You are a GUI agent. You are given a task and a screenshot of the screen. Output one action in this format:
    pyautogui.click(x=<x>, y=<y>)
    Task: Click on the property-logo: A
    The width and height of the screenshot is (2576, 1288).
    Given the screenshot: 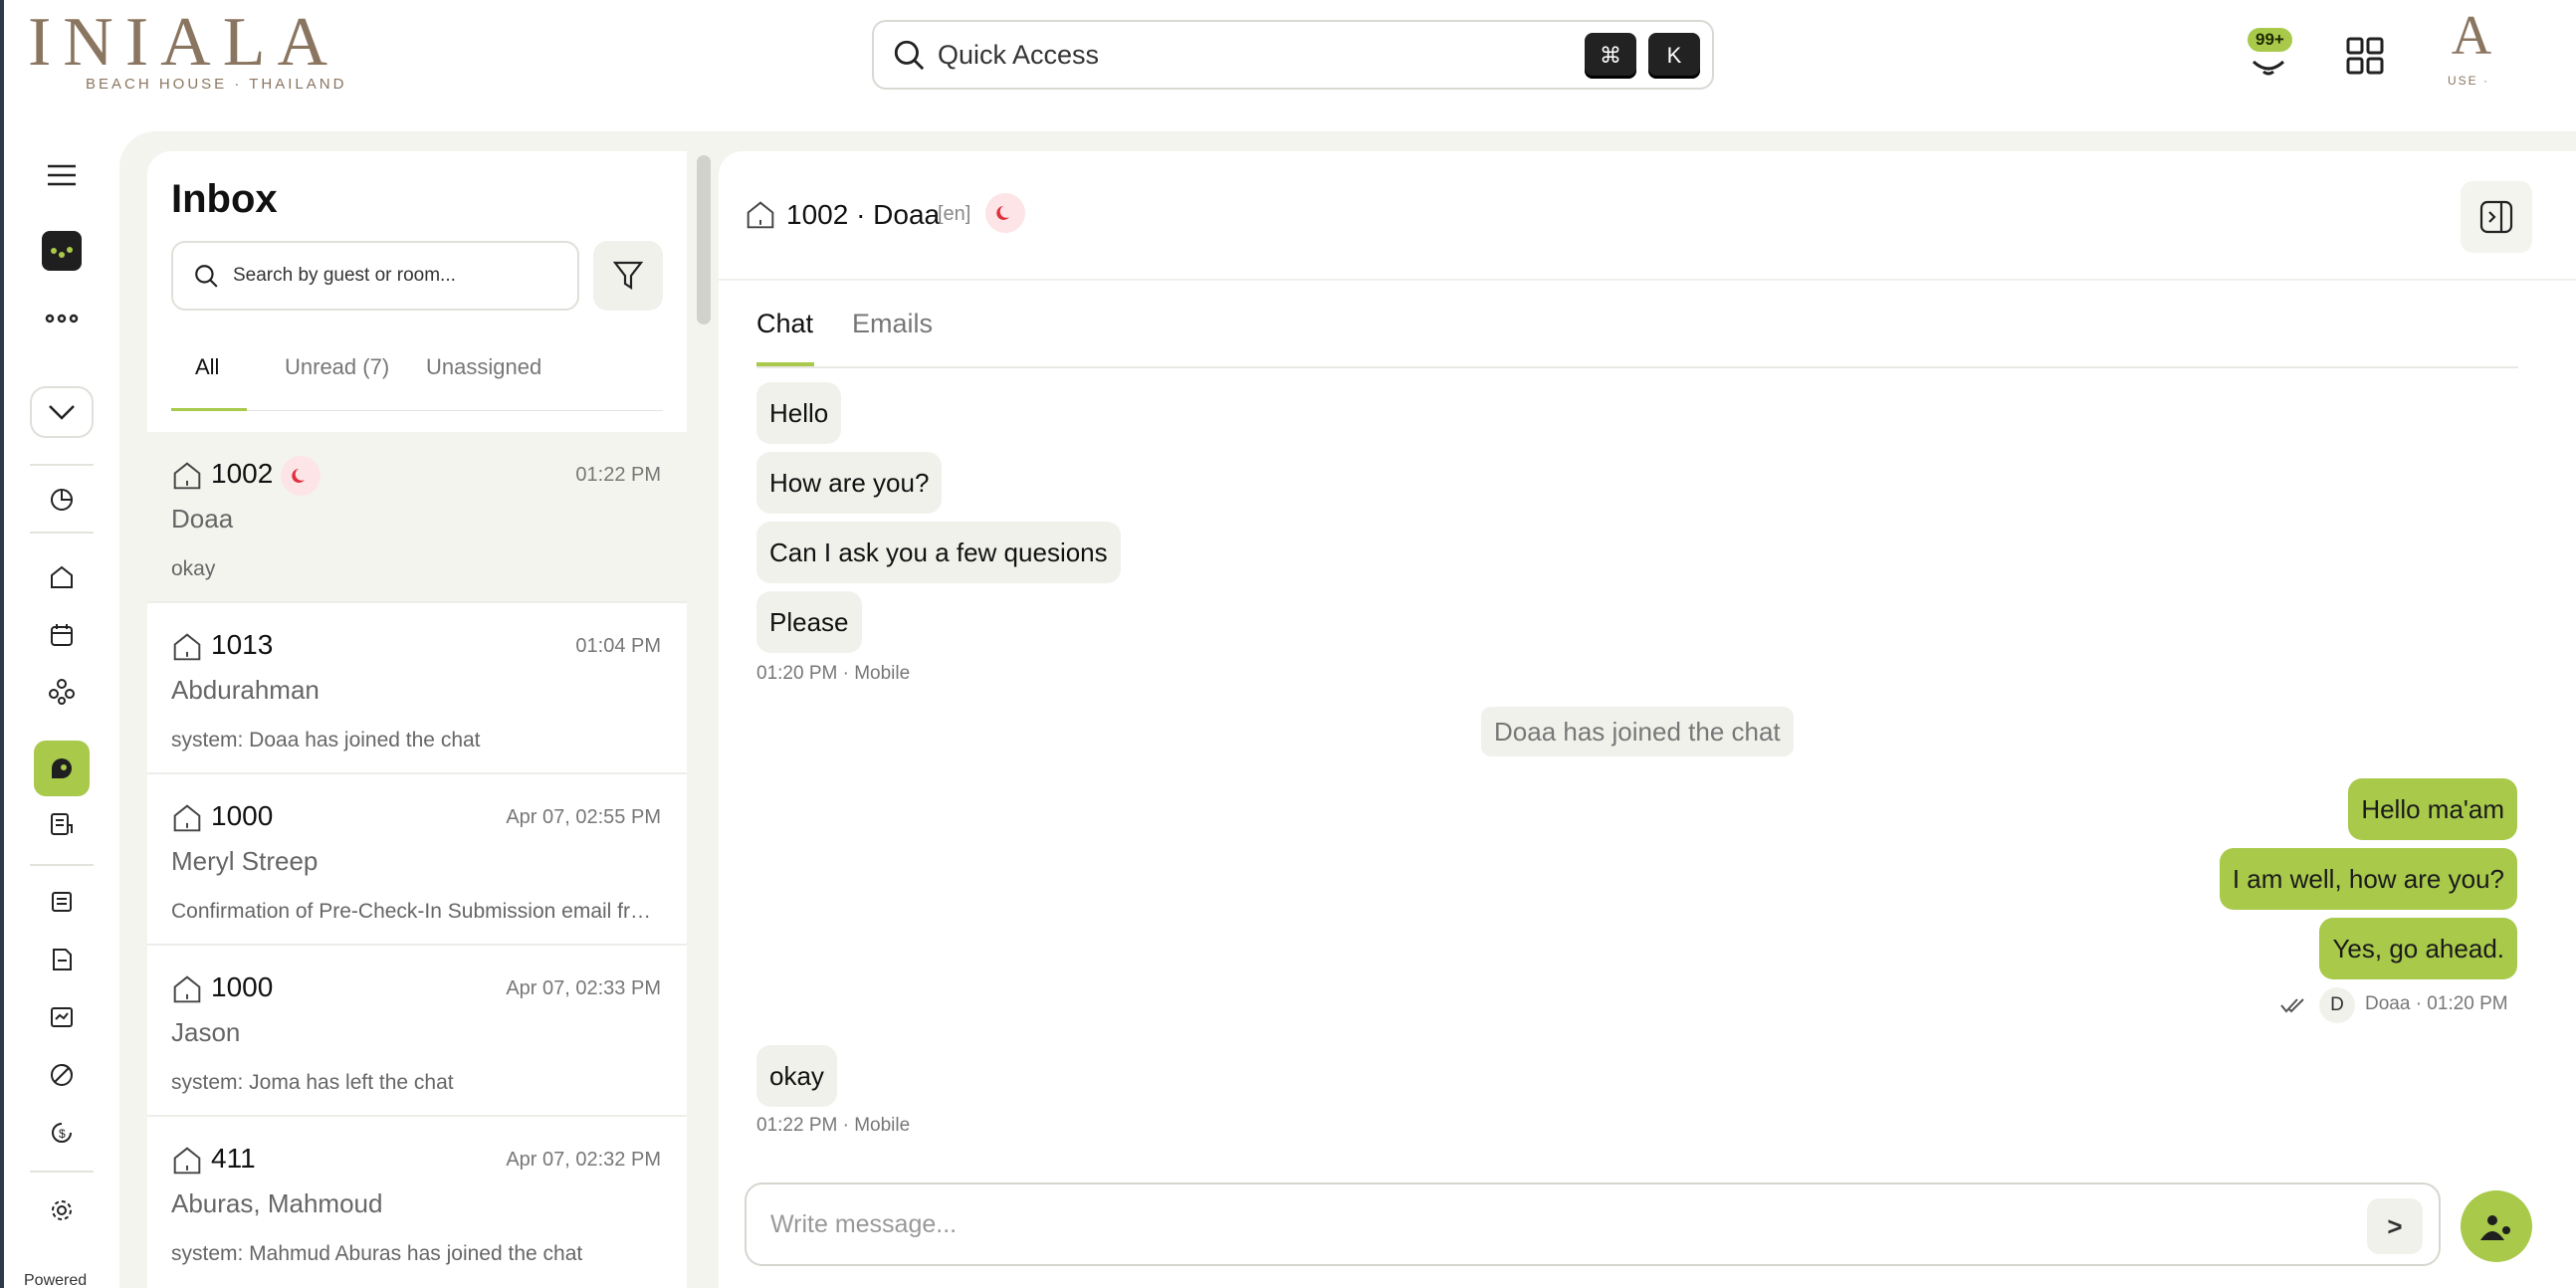 What is the action you would take?
    pyautogui.click(x=2471, y=36)
    